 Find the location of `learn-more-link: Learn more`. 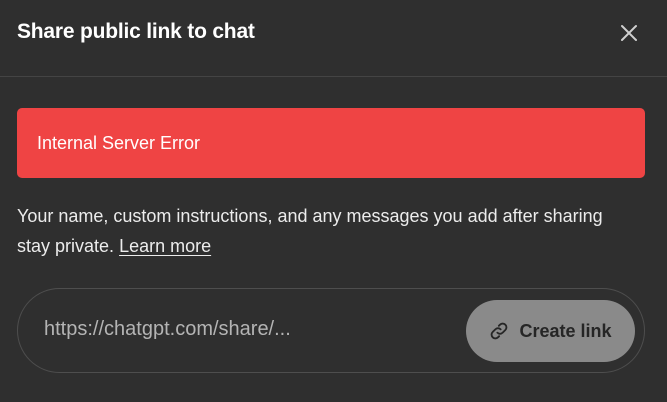

learn-more-link: Learn more is located at coordinates (165, 246).